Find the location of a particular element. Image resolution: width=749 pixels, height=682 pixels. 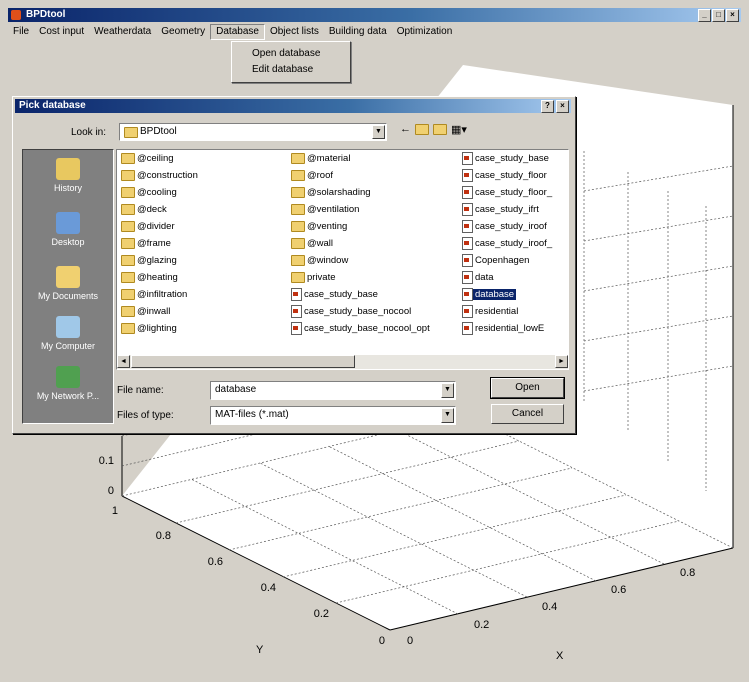

place-label: History is located at coordinates (67, 188).